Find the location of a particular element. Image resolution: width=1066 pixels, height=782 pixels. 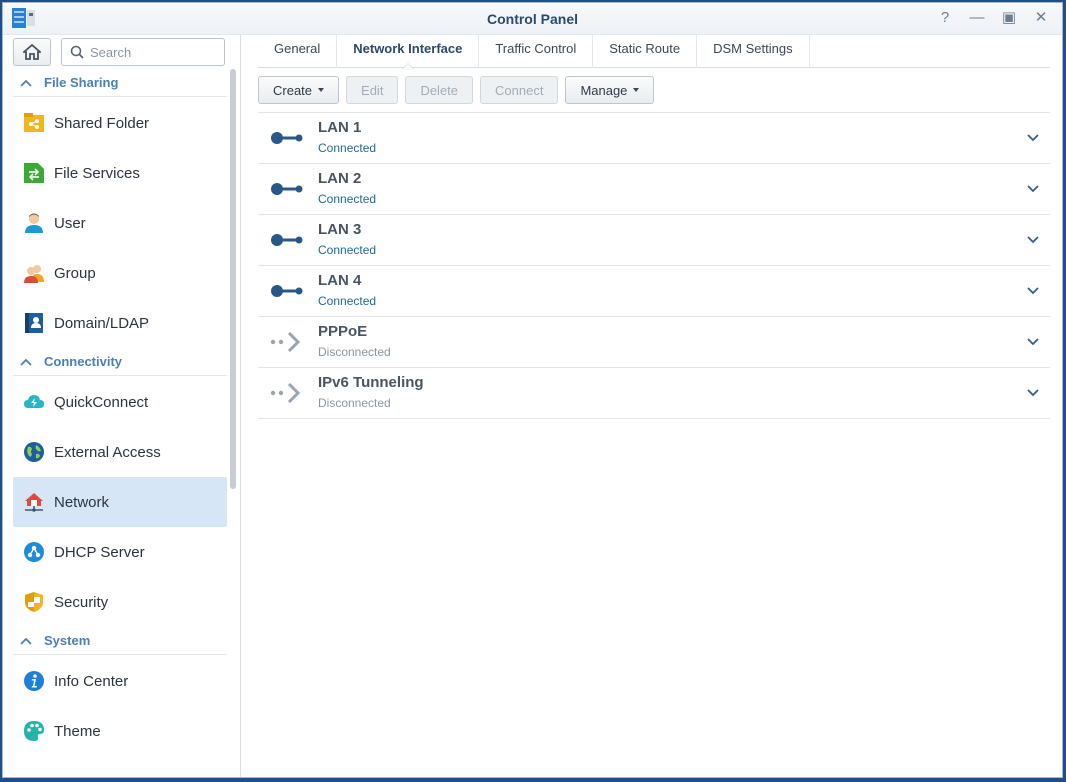

sidebar-scrollbar is located at coordinates (233, 279).